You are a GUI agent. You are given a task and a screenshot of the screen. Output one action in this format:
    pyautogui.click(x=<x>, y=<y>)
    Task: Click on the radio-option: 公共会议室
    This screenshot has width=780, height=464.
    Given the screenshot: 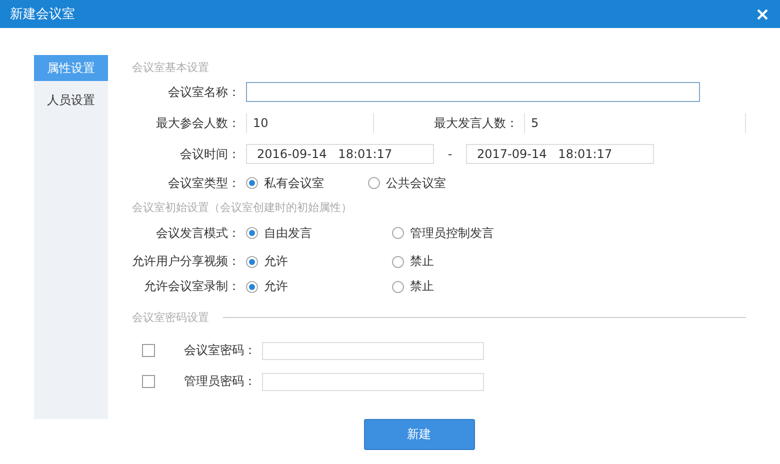 What is the action you would take?
    pyautogui.click(x=429, y=183)
    